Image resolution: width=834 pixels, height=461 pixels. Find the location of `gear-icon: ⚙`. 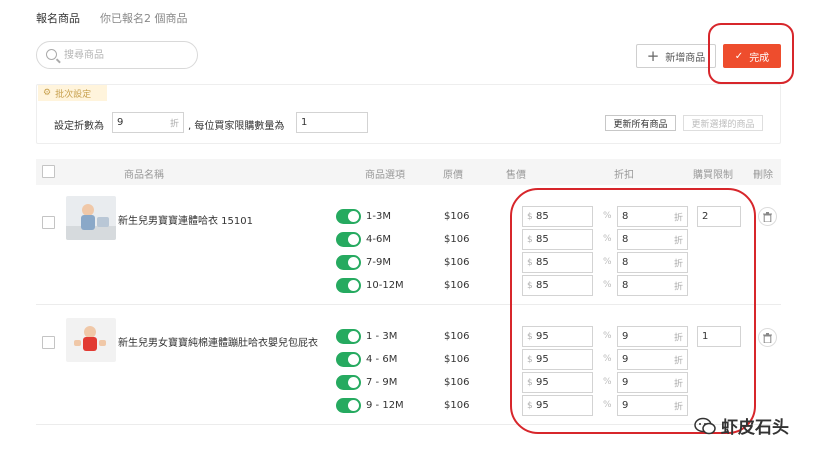

gear-icon: ⚙ is located at coordinates (47, 93).